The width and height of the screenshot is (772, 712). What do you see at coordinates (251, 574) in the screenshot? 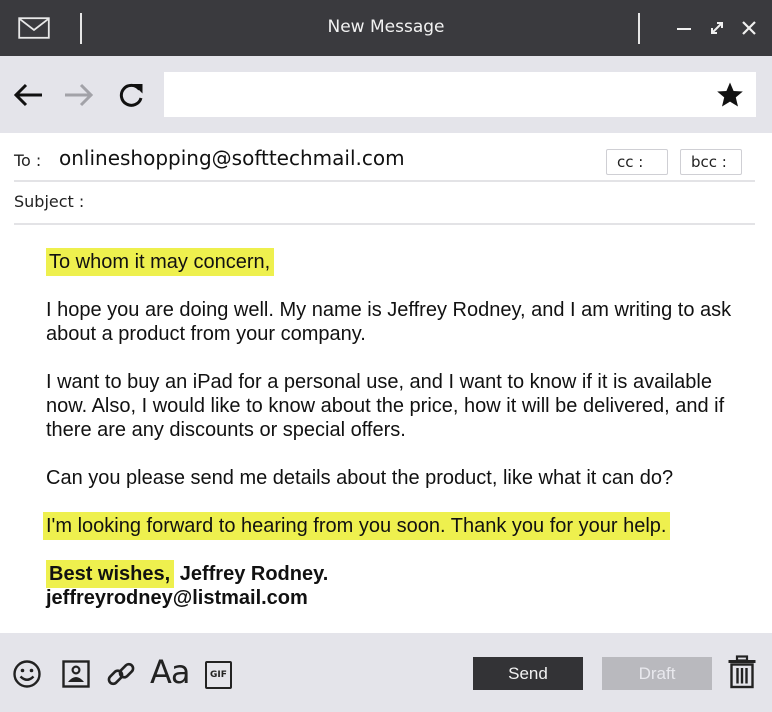
I see `signature-name: Jeffrey Rodney.` at bounding box center [251, 574].